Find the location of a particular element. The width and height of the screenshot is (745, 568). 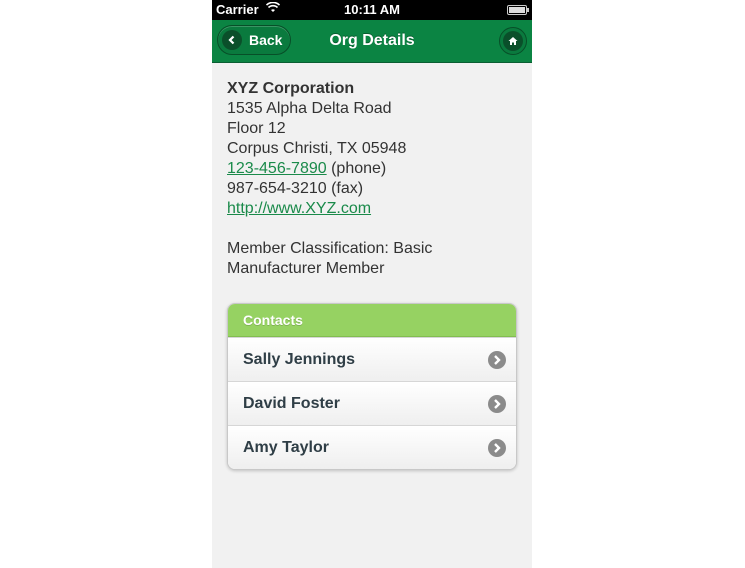

status-bar: Carrier 10:11 AM is located at coordinates (372, 10).